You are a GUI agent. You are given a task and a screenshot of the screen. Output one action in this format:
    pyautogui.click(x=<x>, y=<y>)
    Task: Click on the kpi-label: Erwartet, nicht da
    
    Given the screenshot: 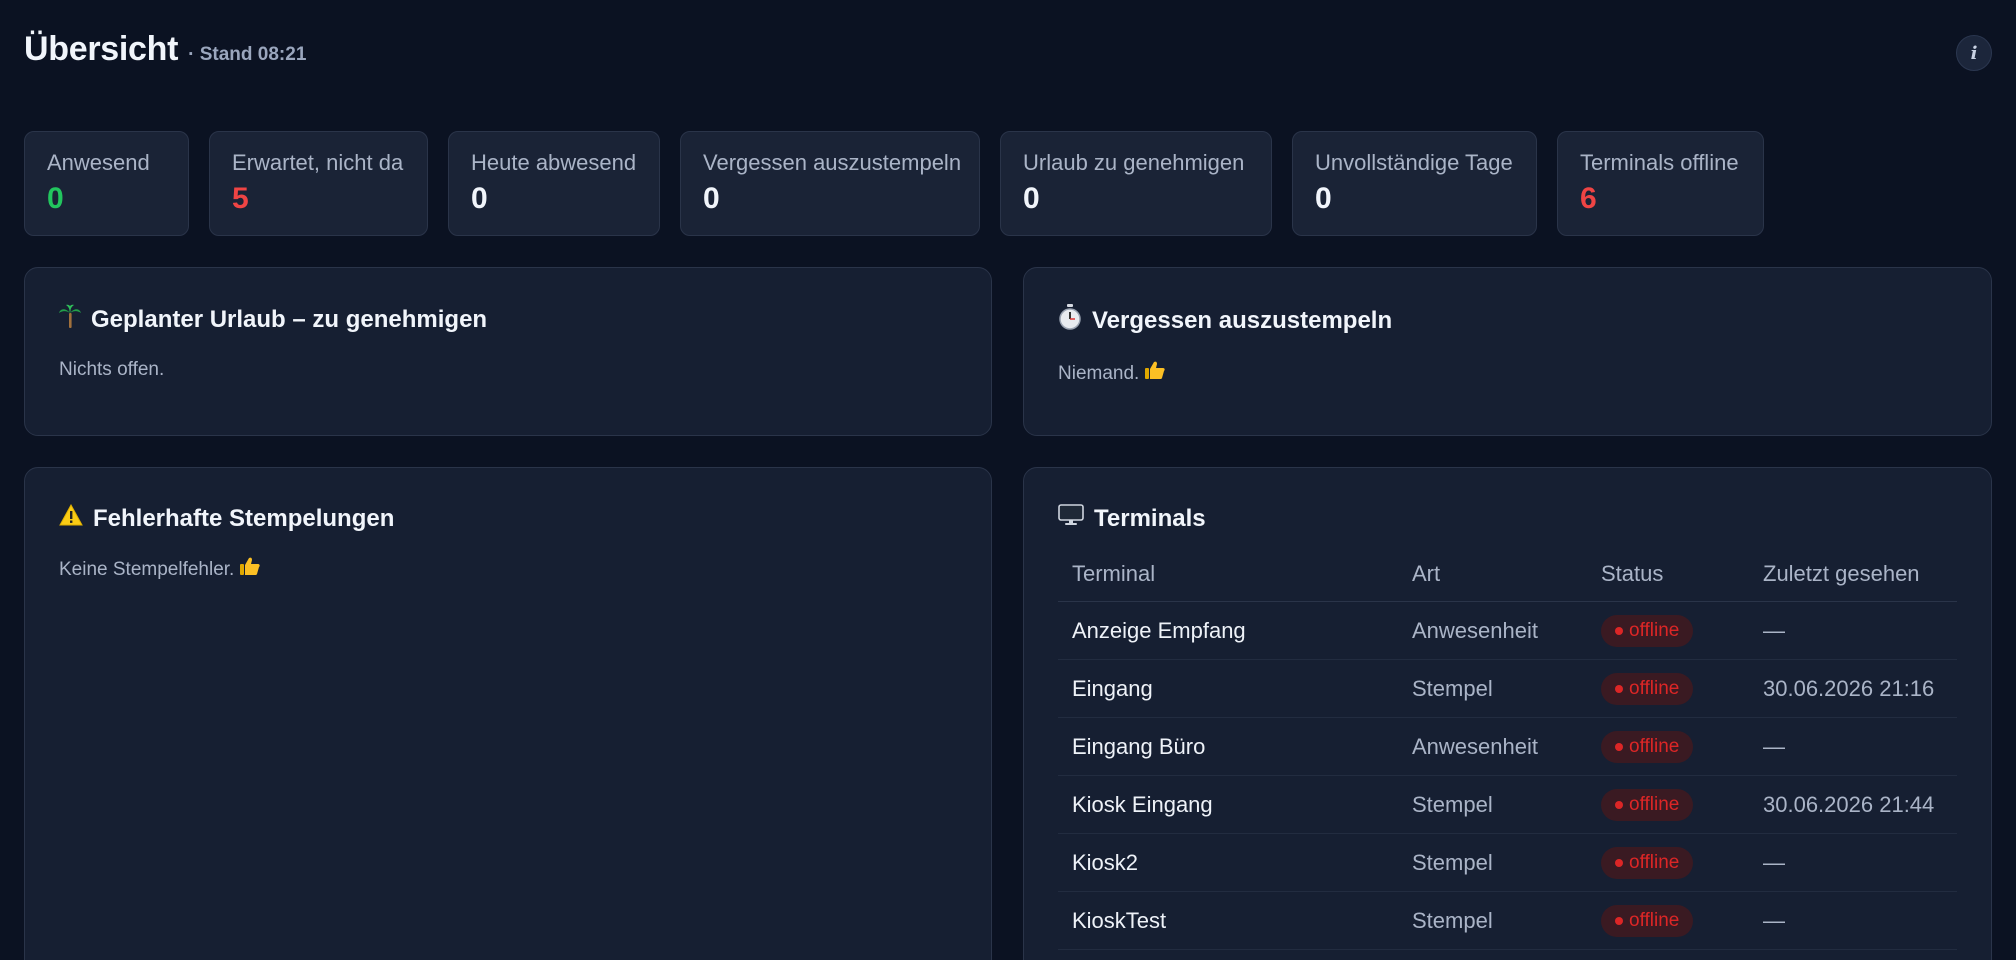 What is the action you would take?
    pyautogui.click(x=318, y=162)
    